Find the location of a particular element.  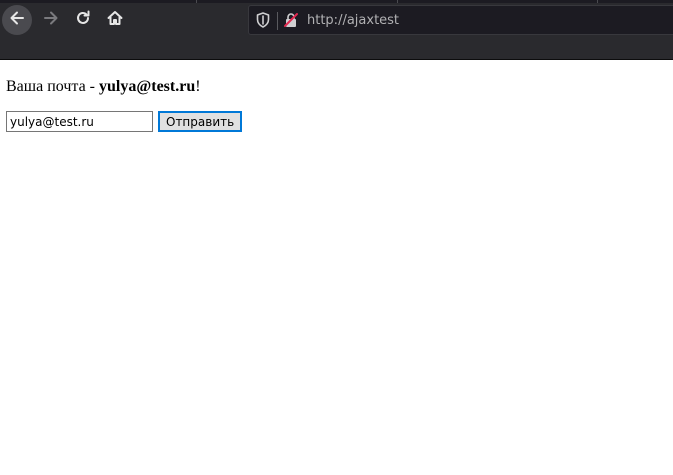

greeting-suffix: ! is located at coordinates (198, 86).